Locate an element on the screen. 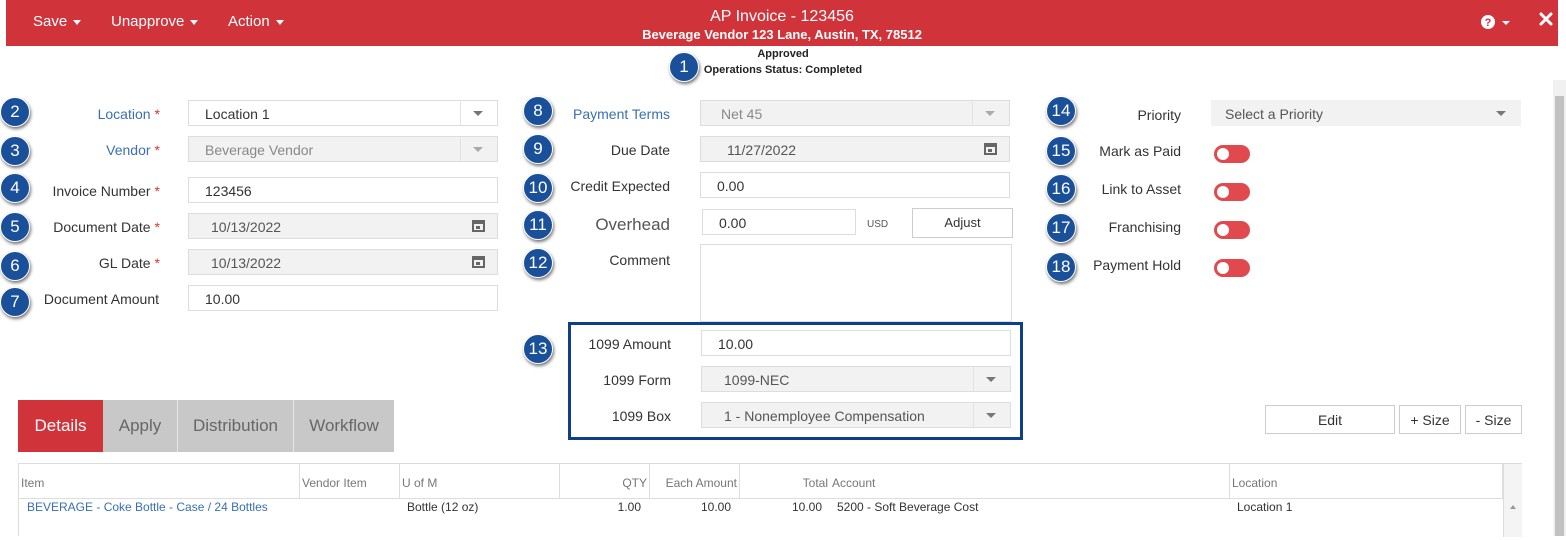 The width and height of the screenshot is (1566, 540). ten99-form-label: 1099 Form is located at coordinates (637, 380).